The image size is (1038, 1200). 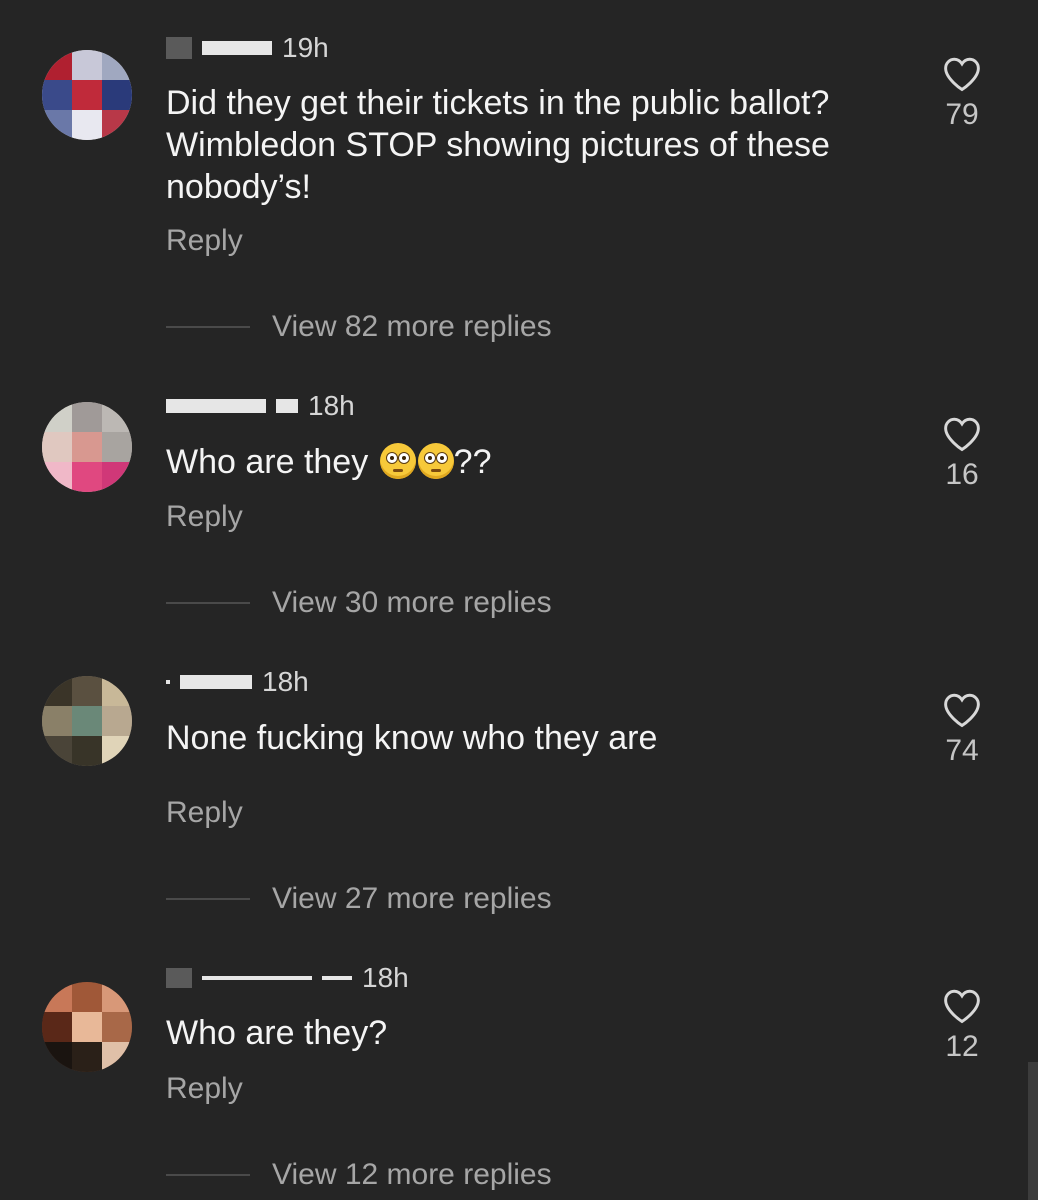 What do you see at coordinates (962, 454) in the screenshot?
I see `like-button: 16` at bounding box center [962, 454].